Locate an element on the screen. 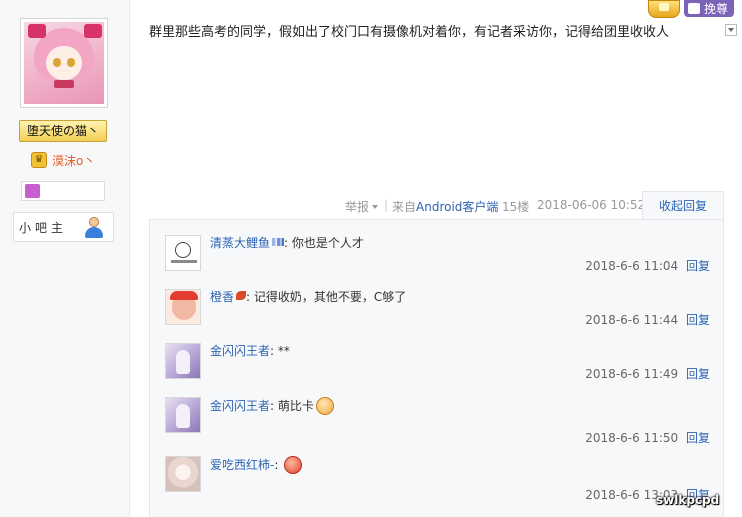  crown-icon is located at coordinates (664, 9).